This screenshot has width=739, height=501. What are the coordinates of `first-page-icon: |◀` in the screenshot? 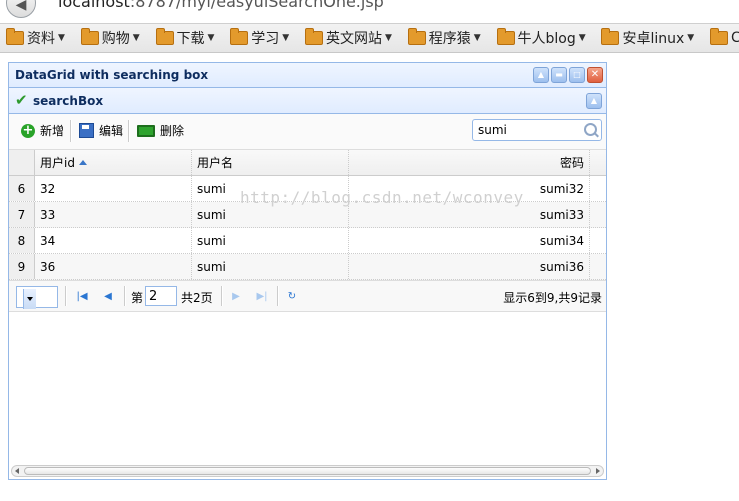 It's located at (82, 296).